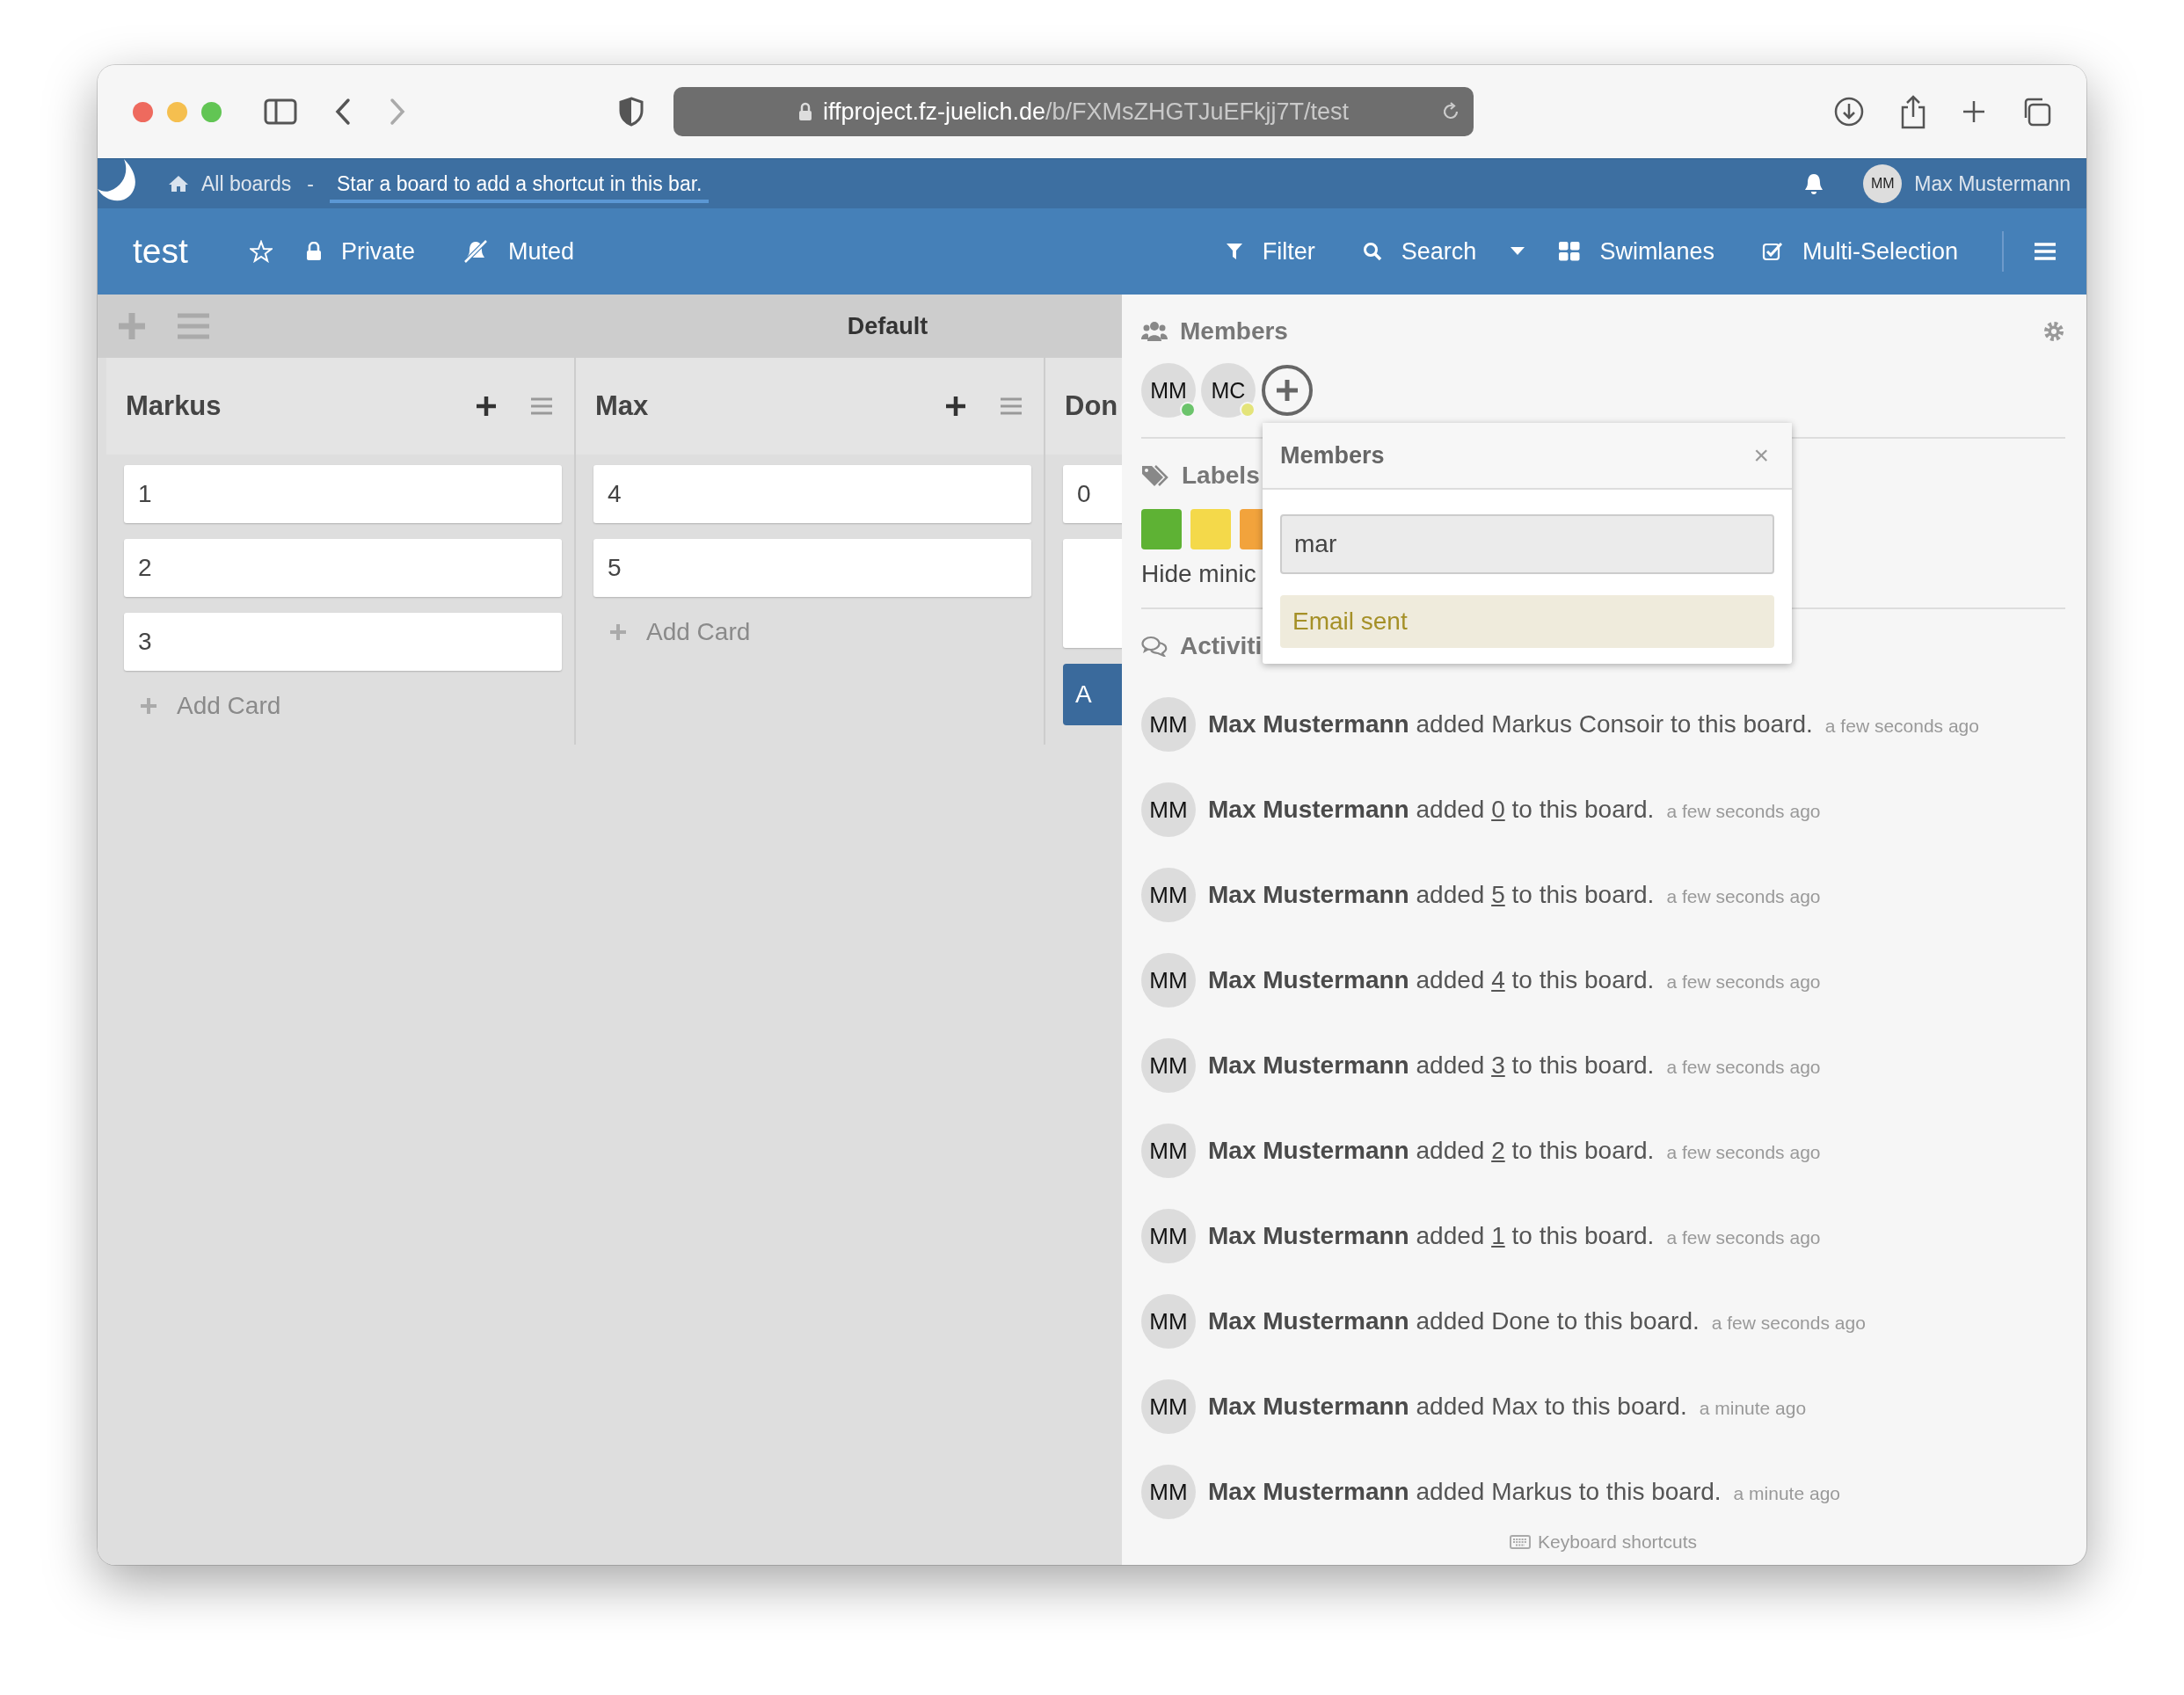 The width and height of the screenshot is (2184, 1695). Describe the element at coordinates (343, 568) in the screenshot. I see `minicard: 2` at that location.